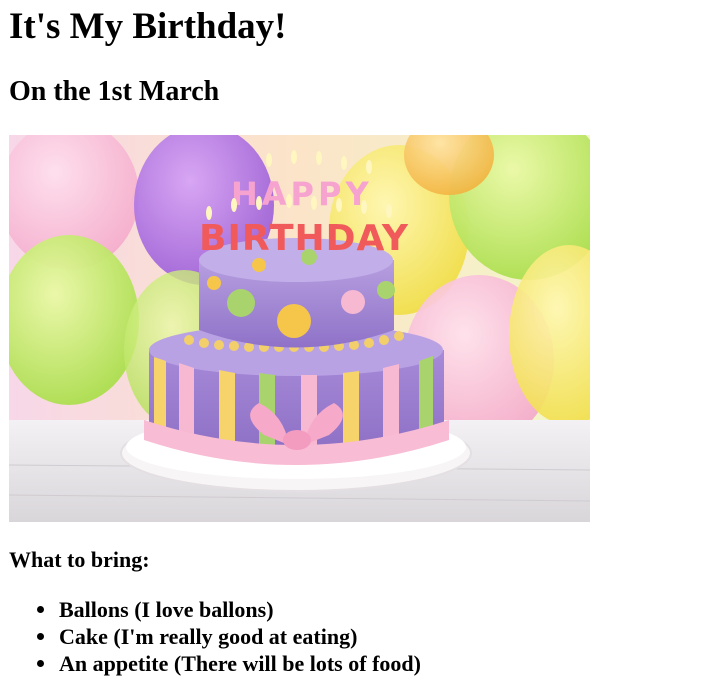  I want to click on list-item: Cake (I'm really good at eating), so click(229, 636).